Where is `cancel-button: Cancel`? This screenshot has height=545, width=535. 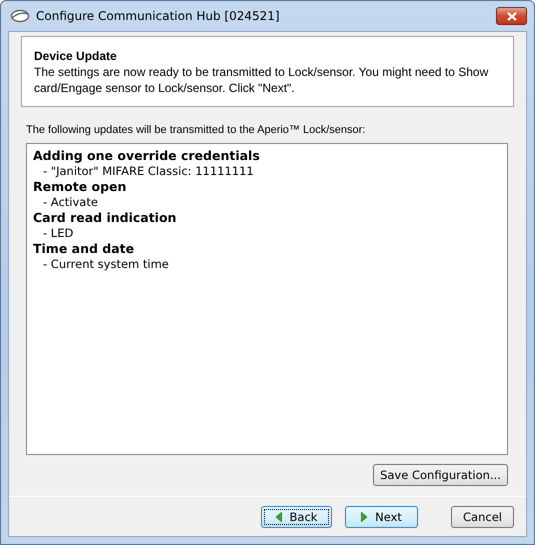 cancel-button: Cancel is located at coordinates (482, 517).